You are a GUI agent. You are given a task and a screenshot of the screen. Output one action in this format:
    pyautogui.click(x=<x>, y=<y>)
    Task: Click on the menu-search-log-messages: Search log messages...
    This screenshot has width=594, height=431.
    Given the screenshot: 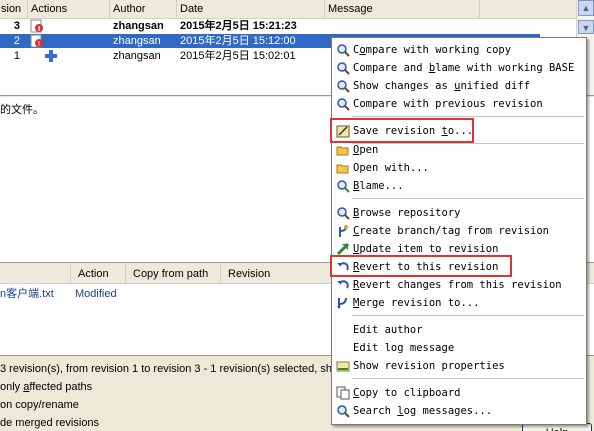 What is the action you would take?
    pyautogui.click(x=459, y=411)
    